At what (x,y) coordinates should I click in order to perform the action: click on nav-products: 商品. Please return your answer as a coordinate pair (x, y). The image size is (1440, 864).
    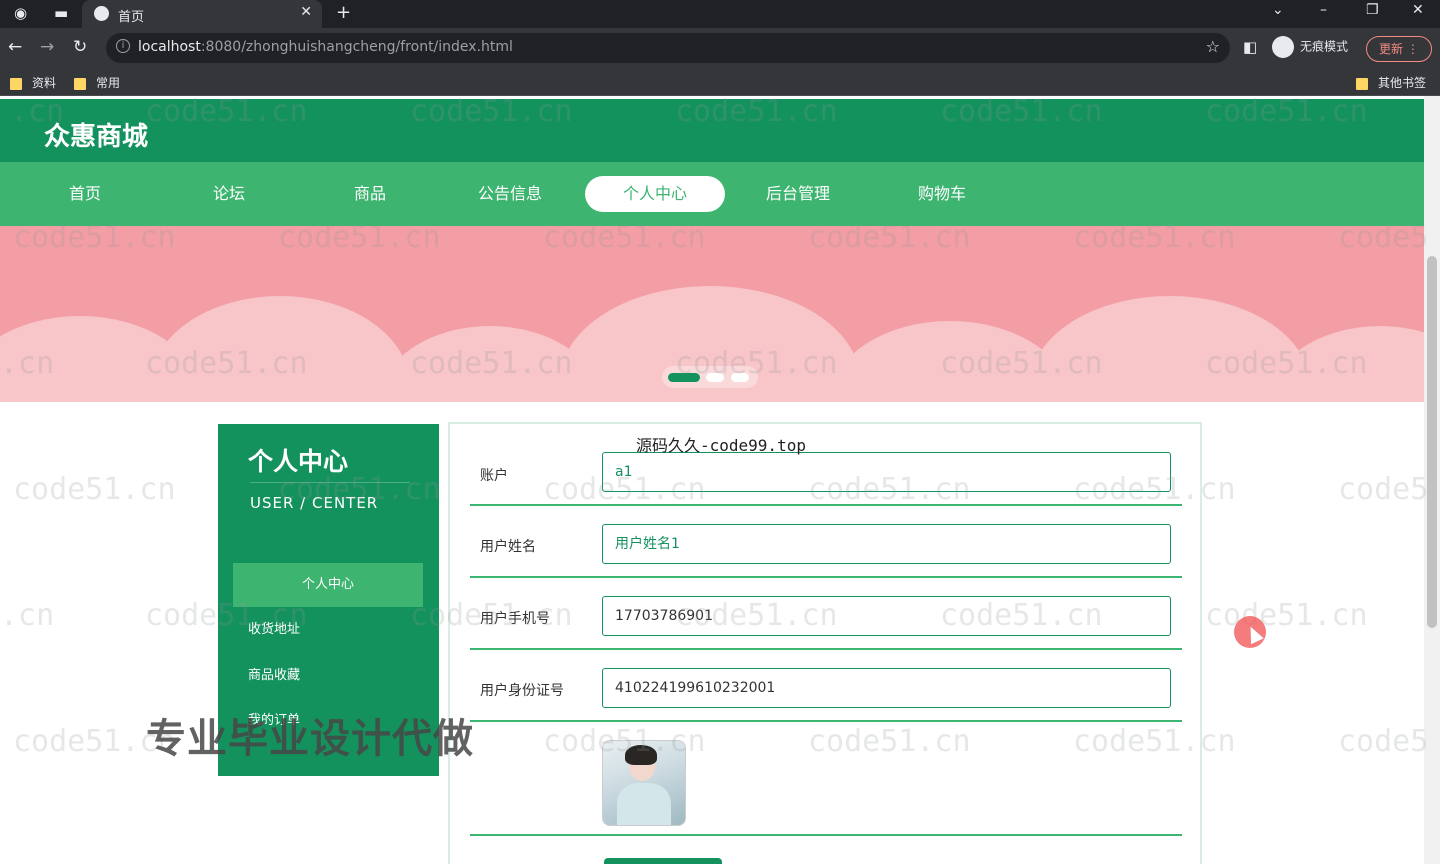
    Looking at the image, I should click on (370, 194).